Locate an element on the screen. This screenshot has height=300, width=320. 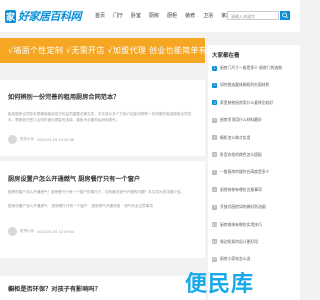
nav-item-bathroom: 卫浴 is located at coordinates (208, 15).